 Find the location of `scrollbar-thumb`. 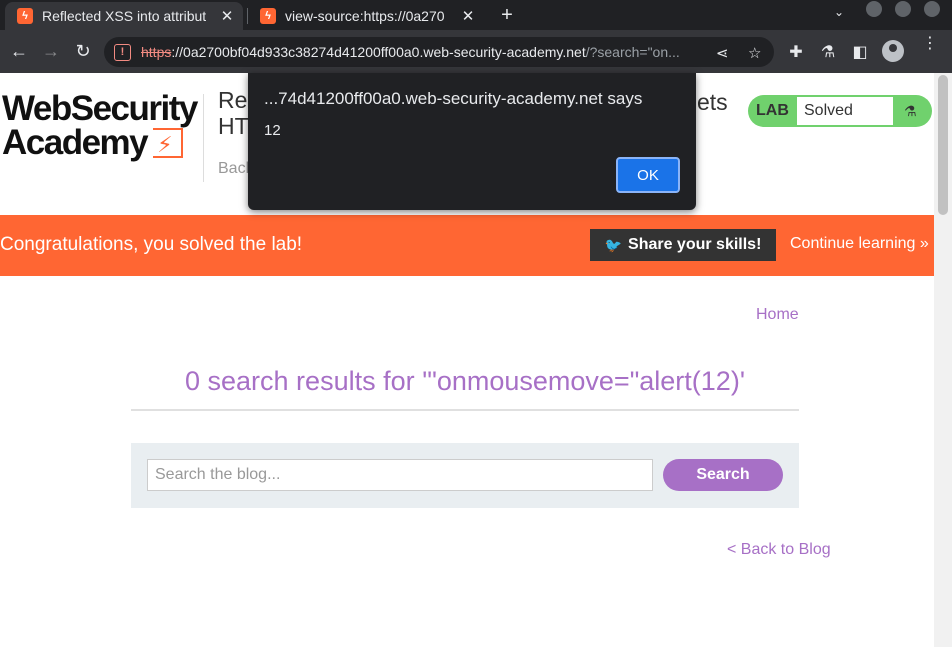

scrollbar-thumb is located at coordinates (943, 145).